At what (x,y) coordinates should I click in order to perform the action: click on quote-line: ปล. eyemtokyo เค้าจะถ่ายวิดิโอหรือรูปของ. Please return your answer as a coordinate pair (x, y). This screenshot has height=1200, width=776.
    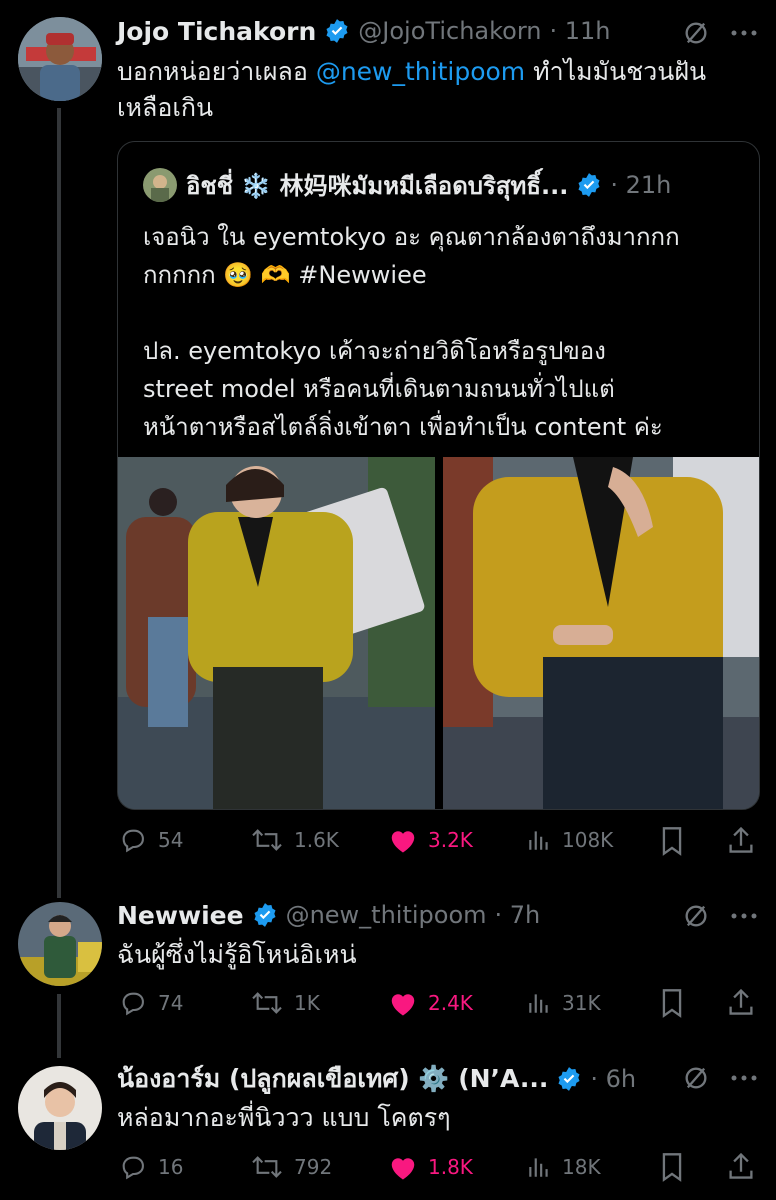
    Looking at the image, I should click on (374, 351).